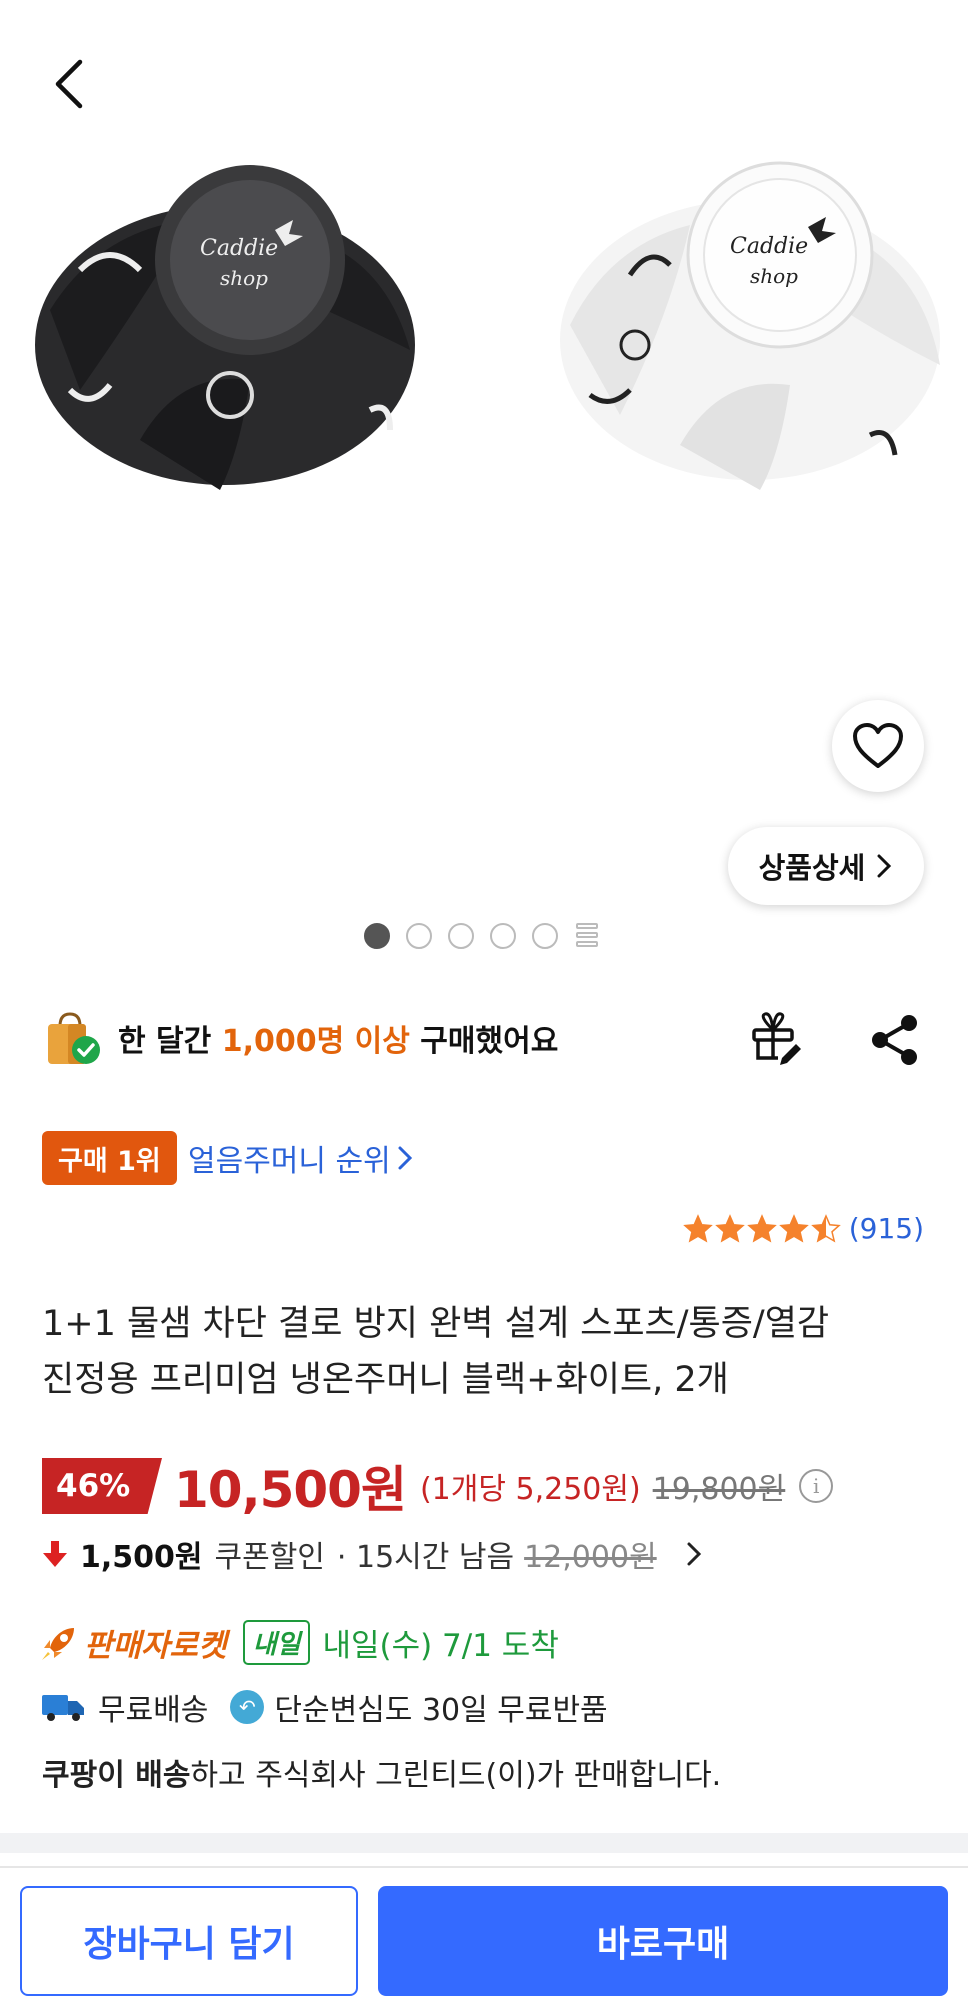  Describe the element at coordinates (116, 1775) in the screenshot. I see `seller-delivery-bold: 쿠팡이 배송` at that location.